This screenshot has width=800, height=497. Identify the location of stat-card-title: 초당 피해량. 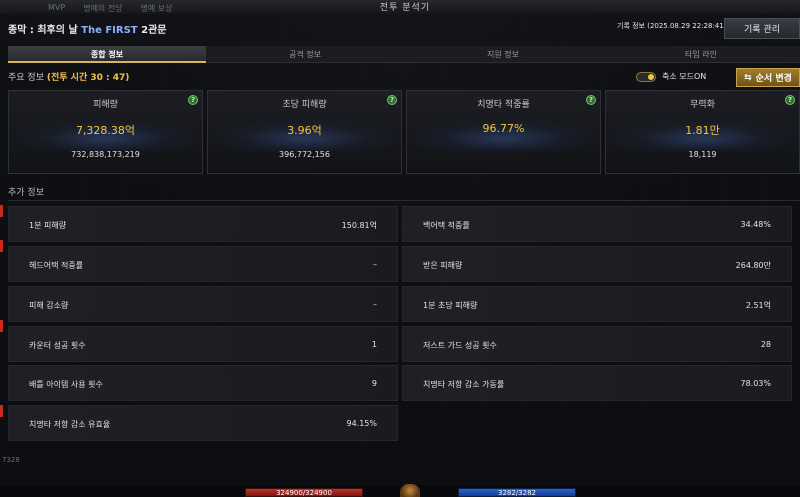
(304, 105).